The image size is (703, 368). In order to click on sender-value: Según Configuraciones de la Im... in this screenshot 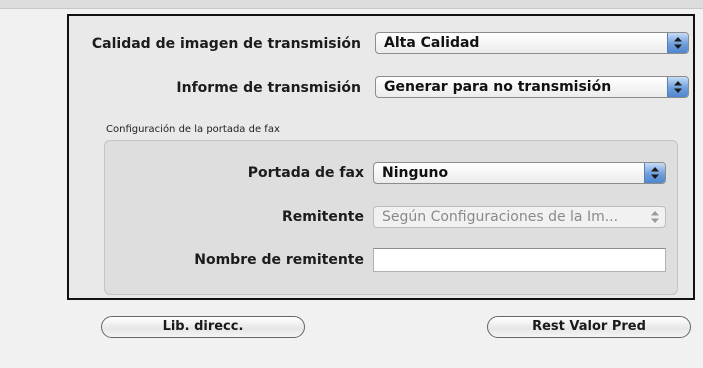, I will do `click(500, 217)`.